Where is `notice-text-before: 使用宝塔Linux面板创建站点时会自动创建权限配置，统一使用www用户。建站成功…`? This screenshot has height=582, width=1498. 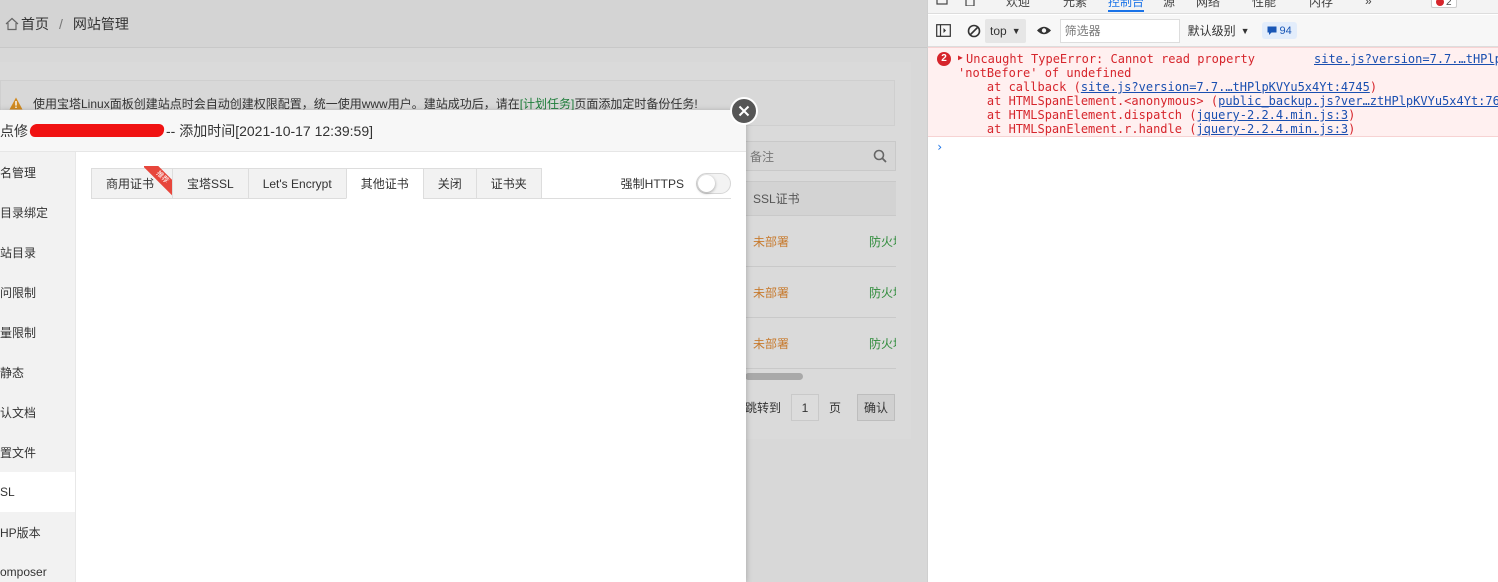 notice-text-before: 使用宝塔Linux面板创建站点时会自动创建权限配置，统一使用www用户。建站成功… is located at coordinates (276, 103).